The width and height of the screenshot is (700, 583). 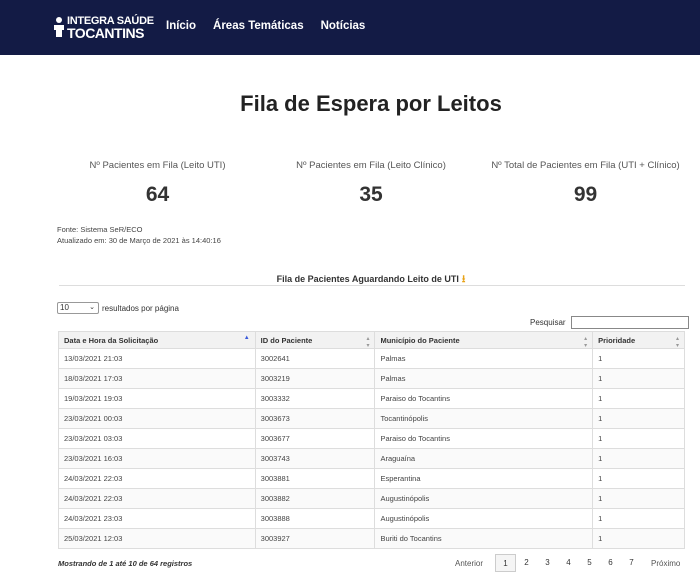 I want to click on cell-date: 18/03/2021 17:03, so click(x=157, y=378).